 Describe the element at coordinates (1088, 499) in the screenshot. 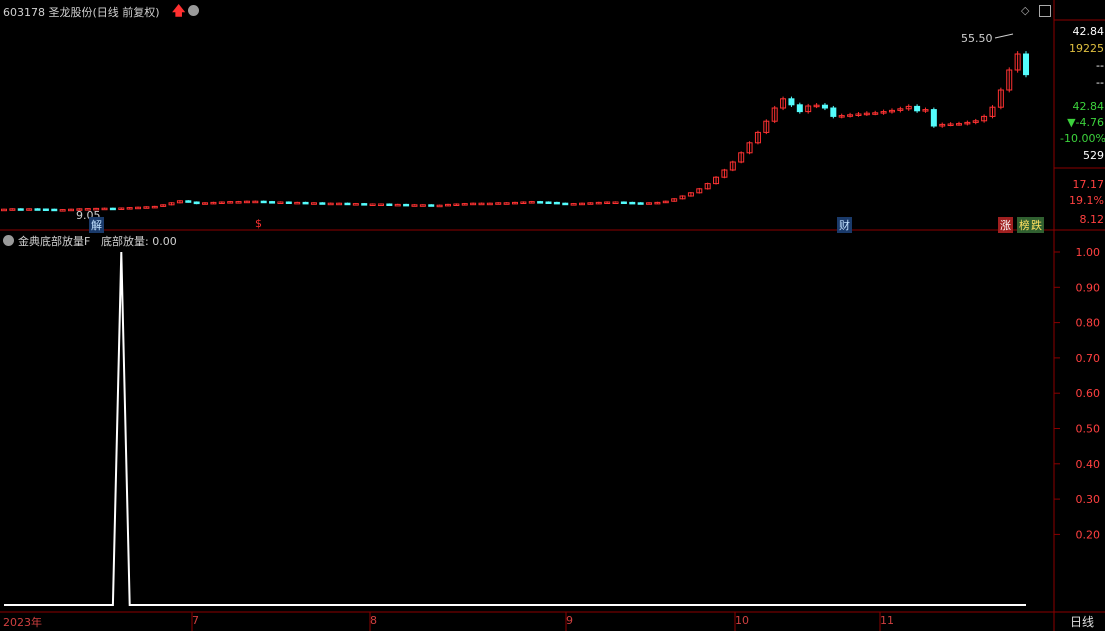

I see `y-tick-label: 0.30` at that location.